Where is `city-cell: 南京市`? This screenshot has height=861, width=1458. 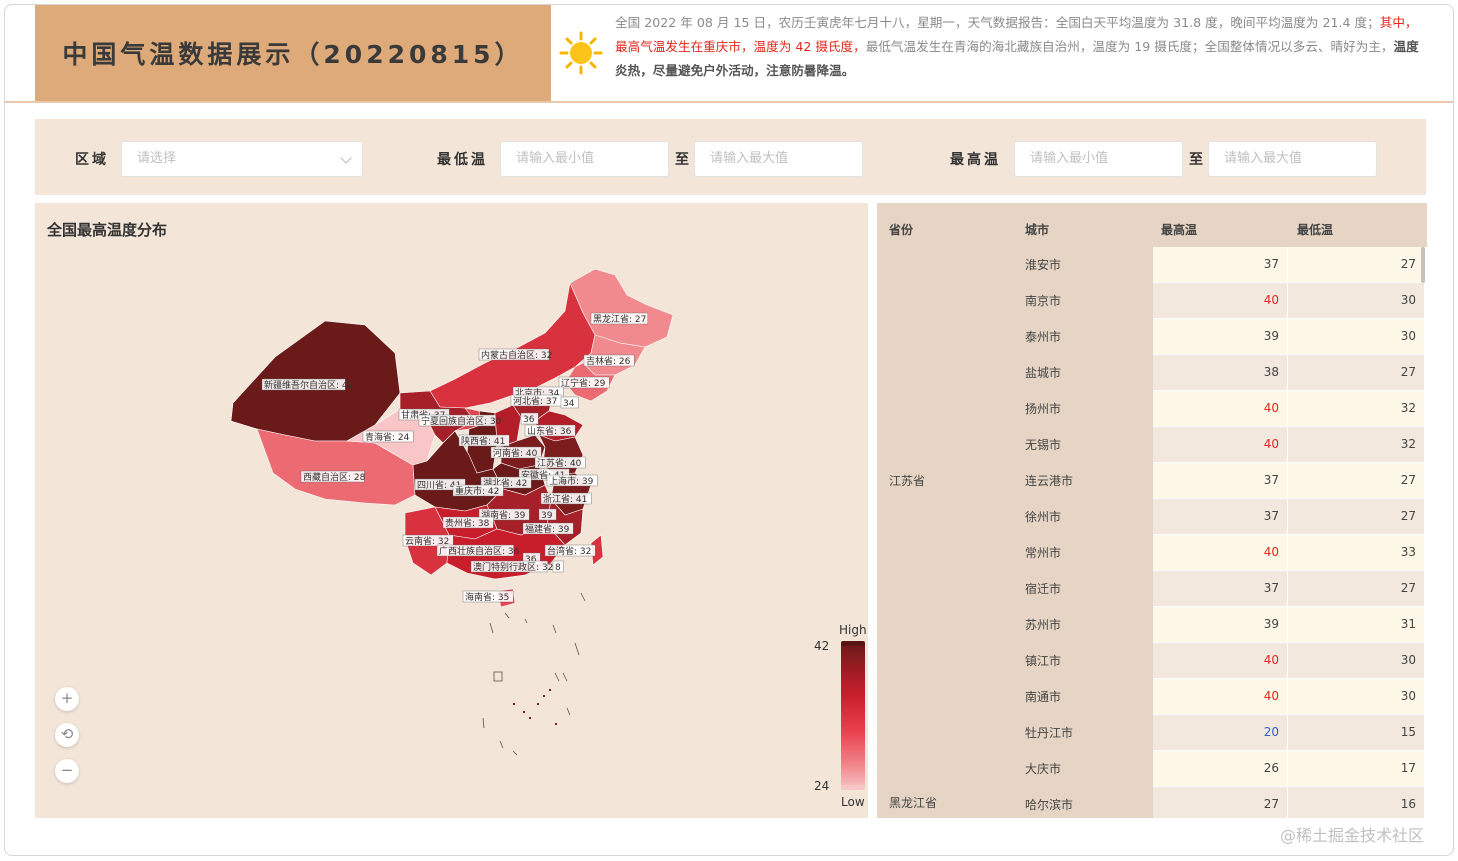
city-cell: 南京市 is located at coordinates (1043, 301).